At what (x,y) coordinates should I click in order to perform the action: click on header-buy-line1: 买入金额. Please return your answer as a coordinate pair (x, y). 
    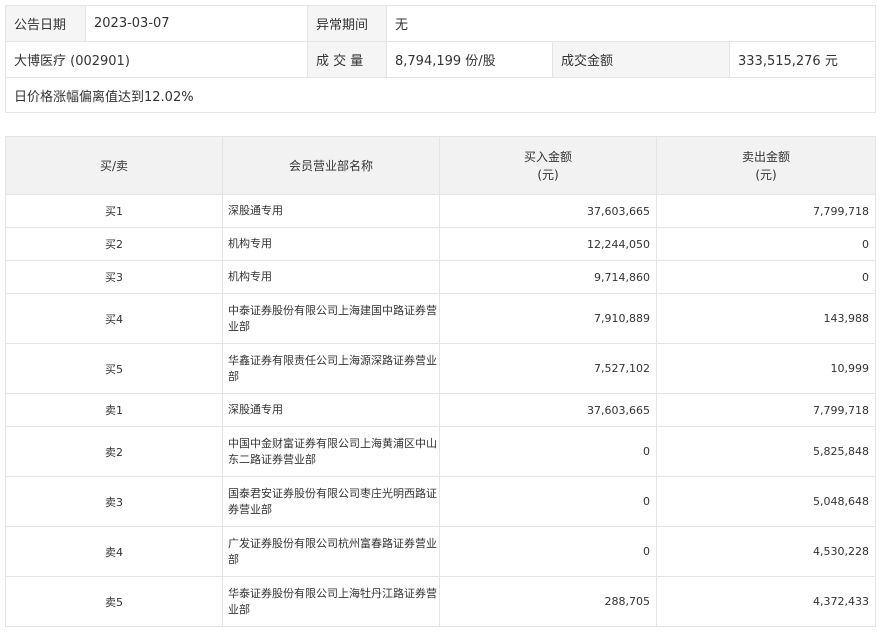
    Looking at the image, I should click on (547, 156).